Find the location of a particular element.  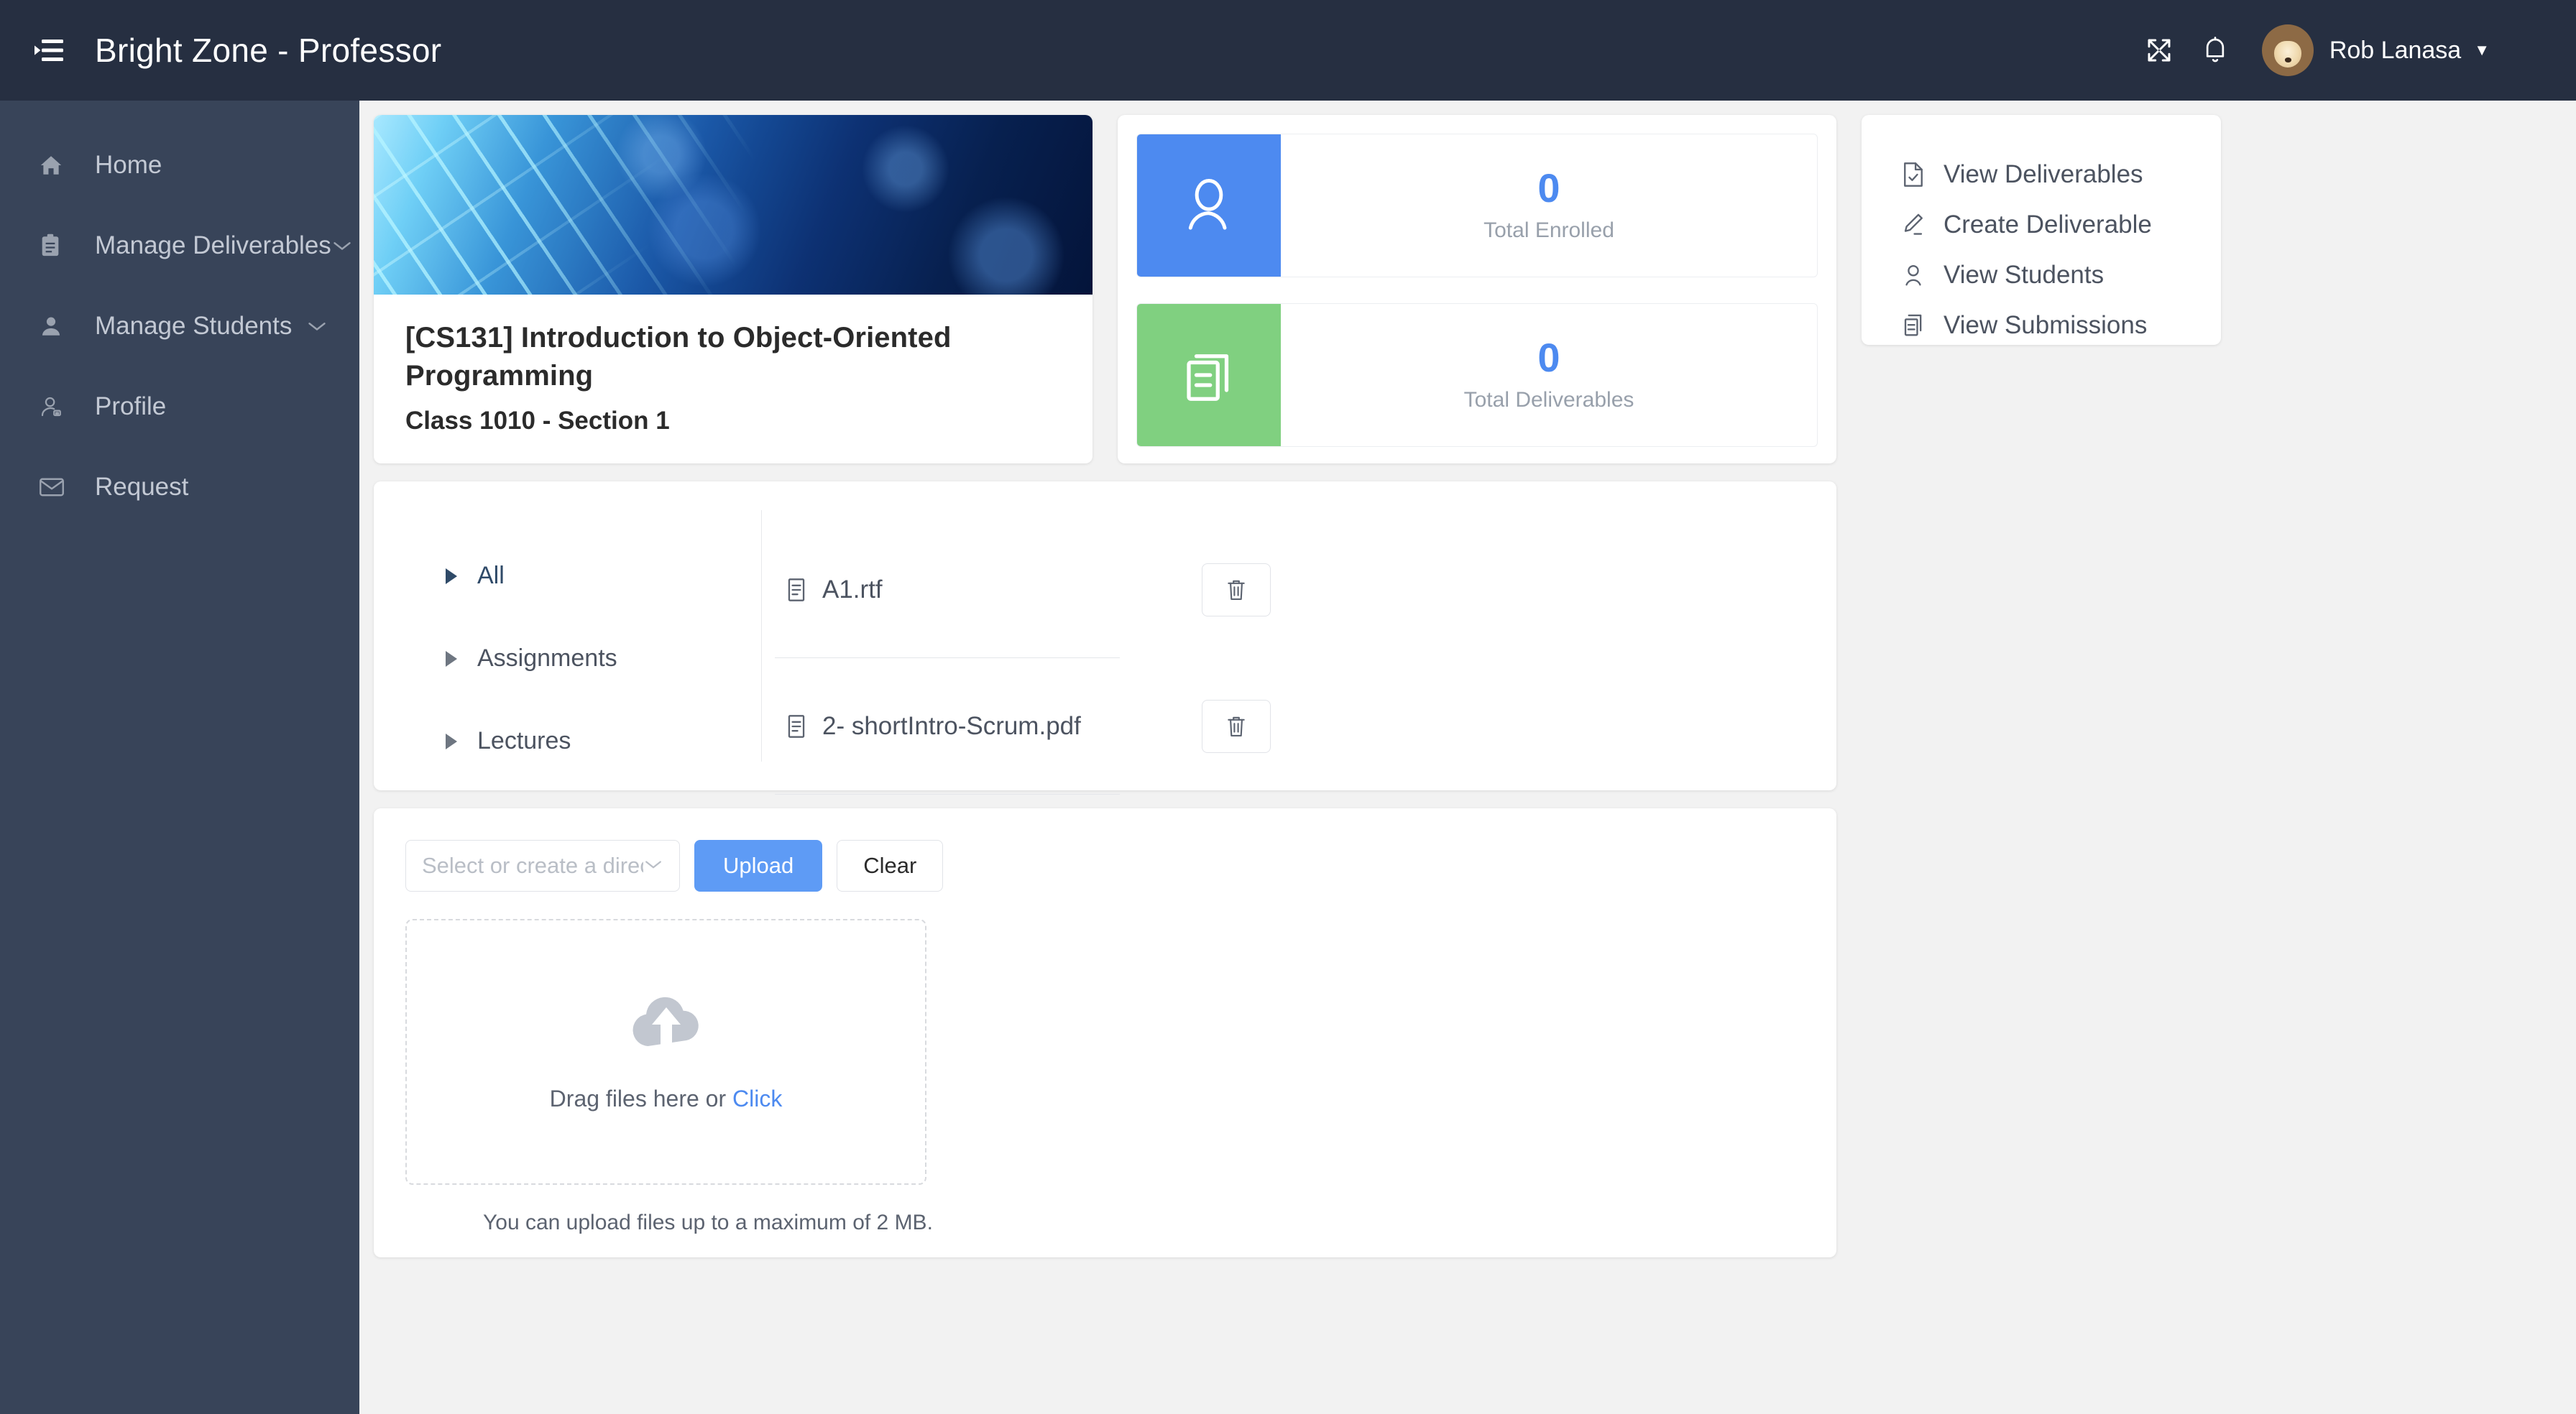

stat-label: Total Deliverables is located at coordinates (1548, 400).